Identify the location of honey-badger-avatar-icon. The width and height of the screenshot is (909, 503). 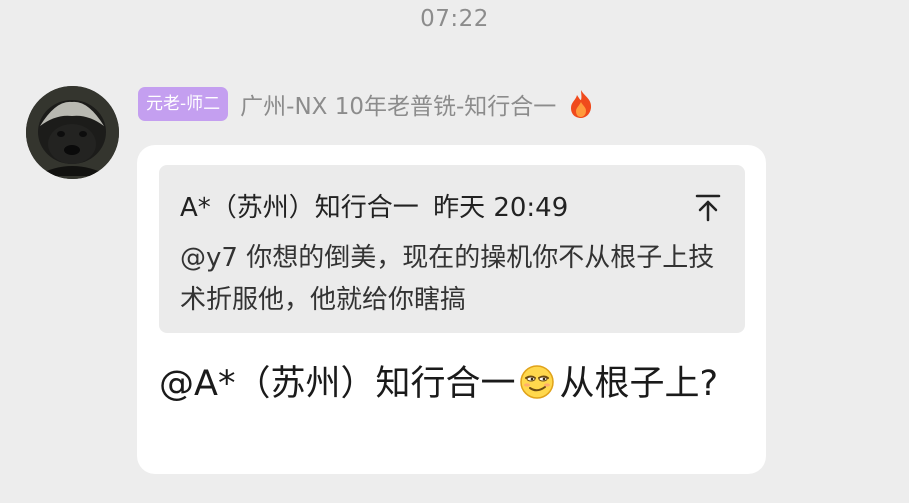
(72, 132).